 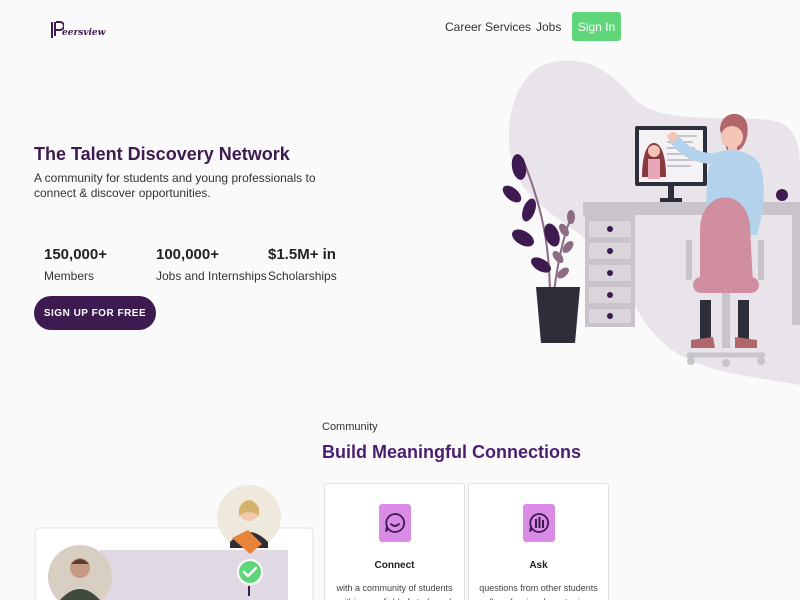 I want to click on section-eyebrow: Community, so click(x=350, y=427).